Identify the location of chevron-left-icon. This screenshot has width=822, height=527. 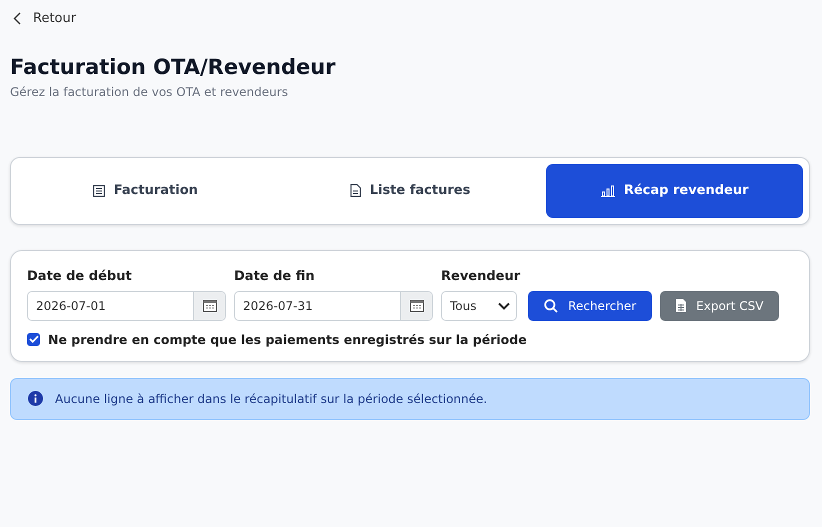
(17, 18).